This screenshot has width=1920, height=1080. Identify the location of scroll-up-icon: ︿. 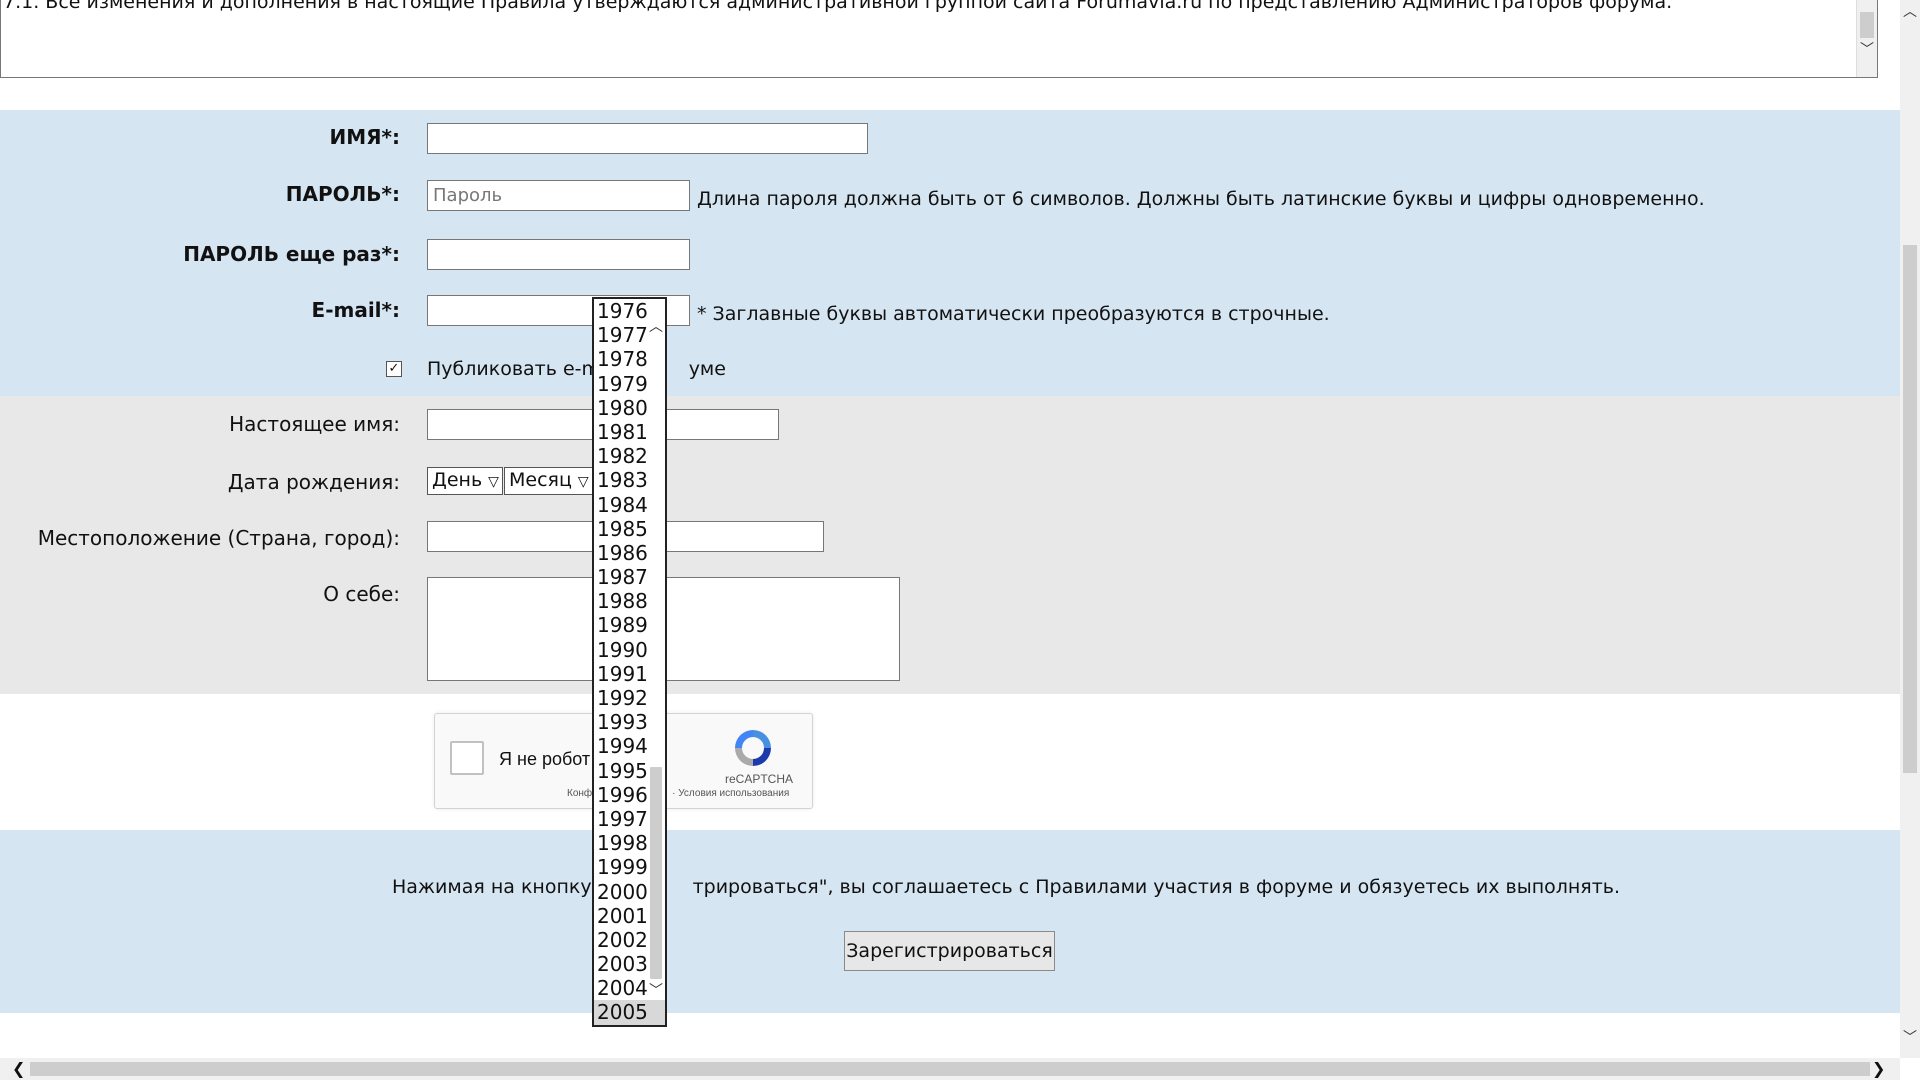
(1910, 12).